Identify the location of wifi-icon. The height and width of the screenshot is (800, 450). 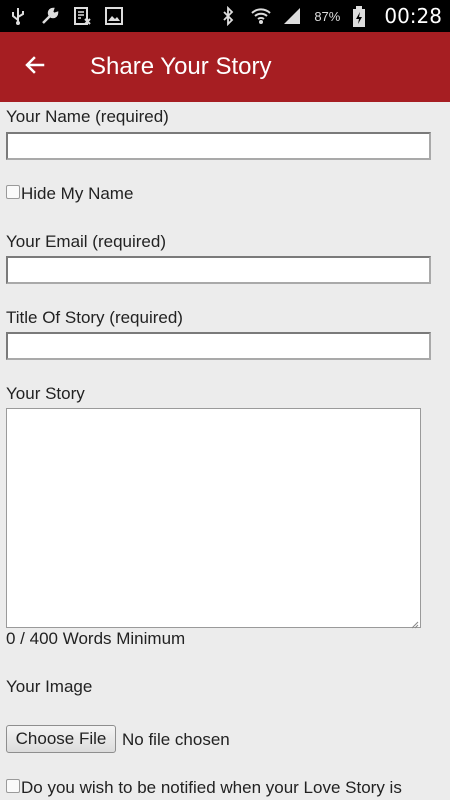
(261, 16).